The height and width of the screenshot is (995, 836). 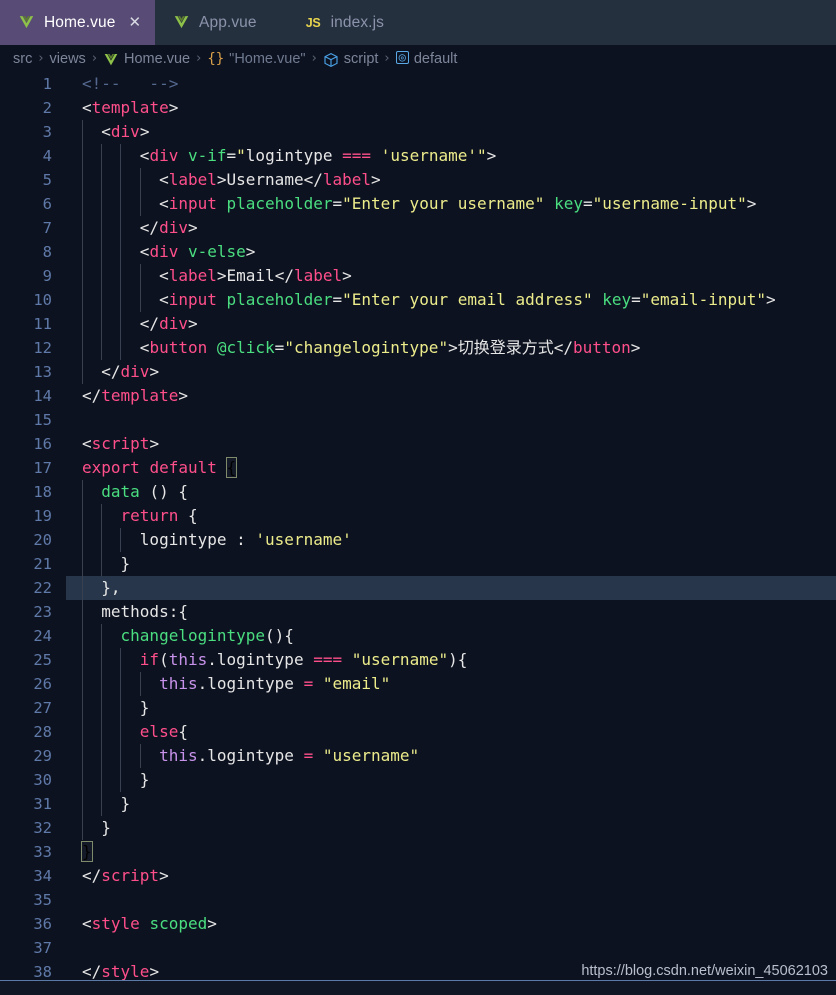 I want to click on token: v-else, so click(x=216, y=251).